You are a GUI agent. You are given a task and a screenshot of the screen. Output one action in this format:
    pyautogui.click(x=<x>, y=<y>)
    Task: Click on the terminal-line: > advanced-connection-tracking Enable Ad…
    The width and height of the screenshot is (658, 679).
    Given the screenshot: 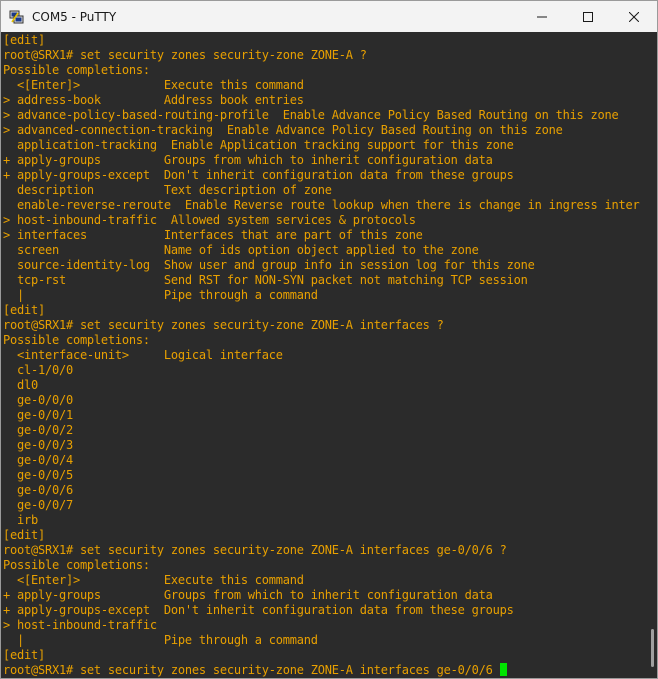 What is the action you would take?
    pyautogui.click(x=283, y=130)
    